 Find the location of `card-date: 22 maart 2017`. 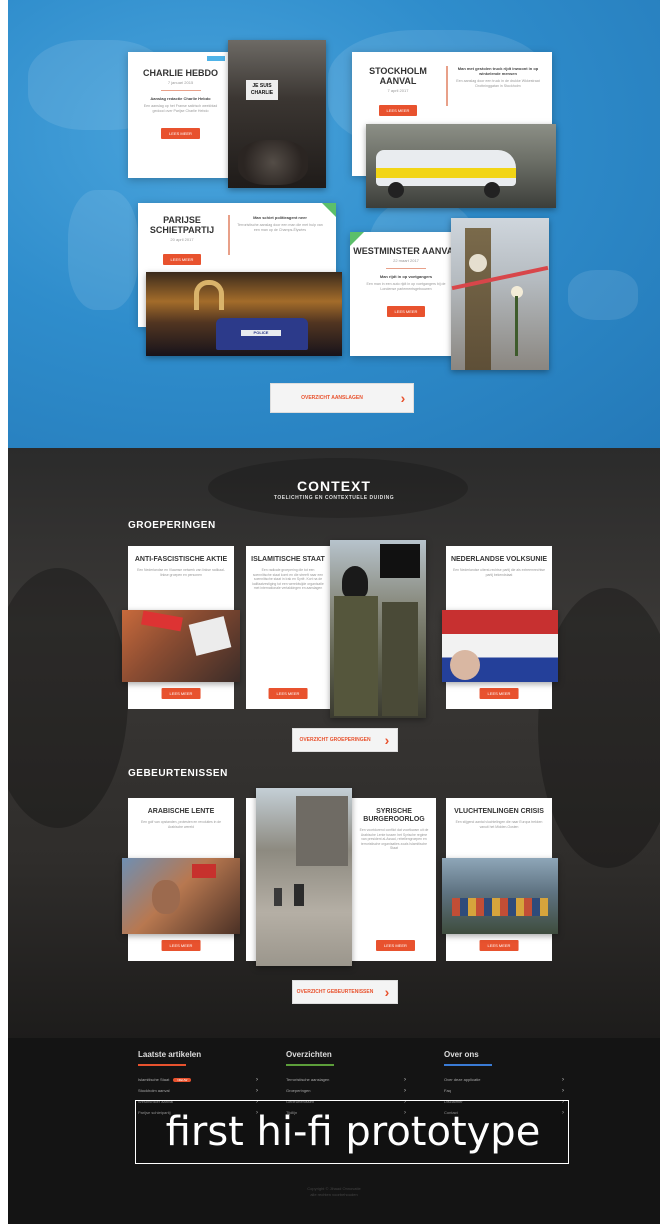

card-date: 22 maart 2017 is located at coordinates (406, 260).